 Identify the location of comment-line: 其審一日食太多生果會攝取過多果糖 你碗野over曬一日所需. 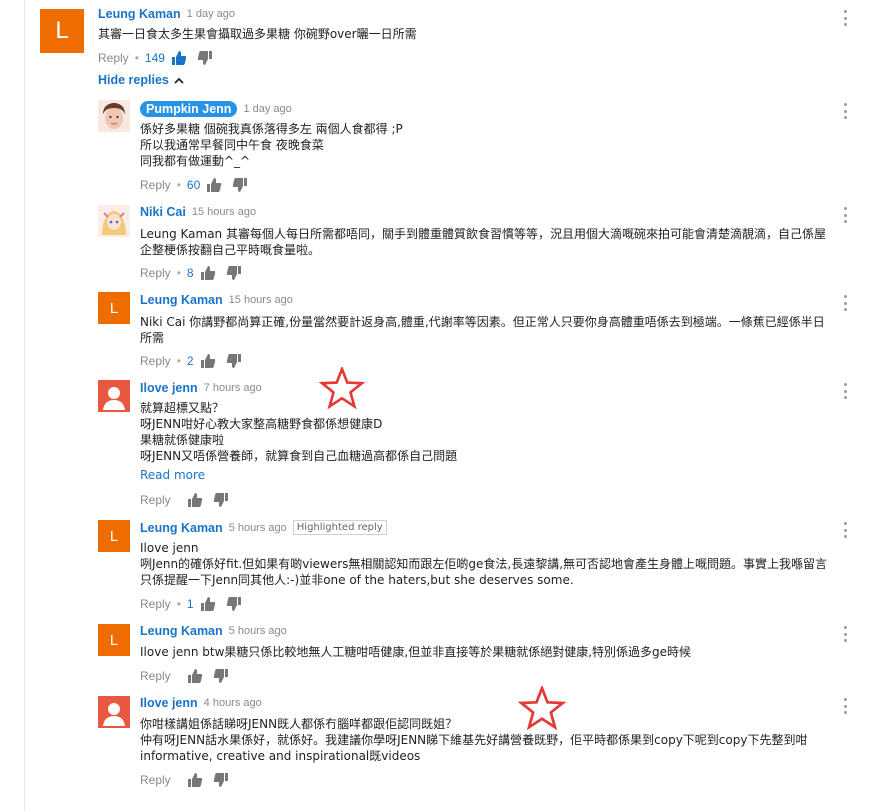
(257, 34).